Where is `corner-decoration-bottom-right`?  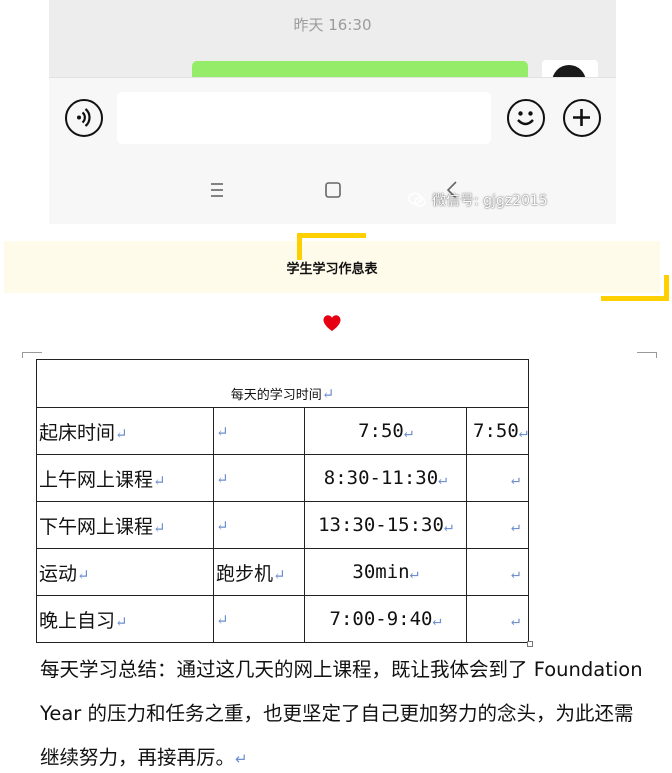
corner-decoration-bottom-right is located at coordinates (635, 288).